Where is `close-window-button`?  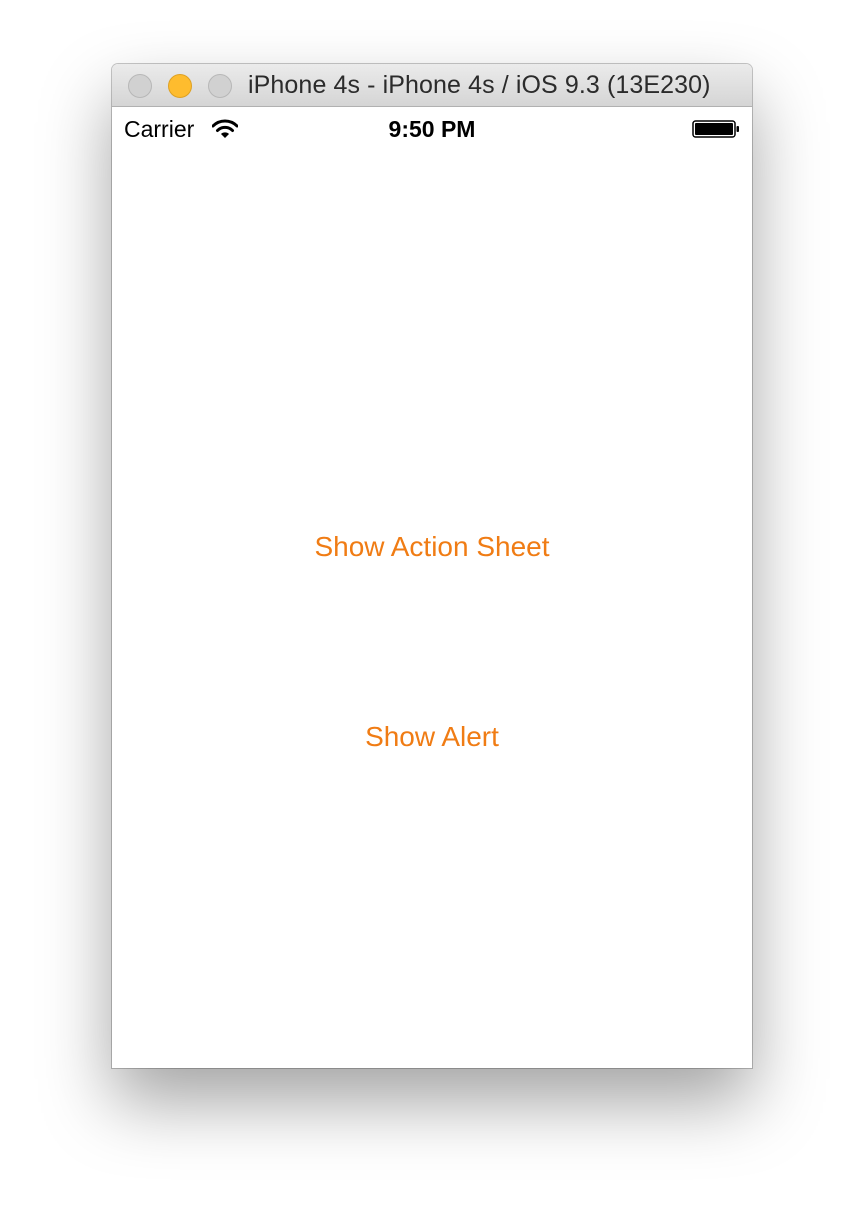 close-window-button is located at coordinates (140, 86).